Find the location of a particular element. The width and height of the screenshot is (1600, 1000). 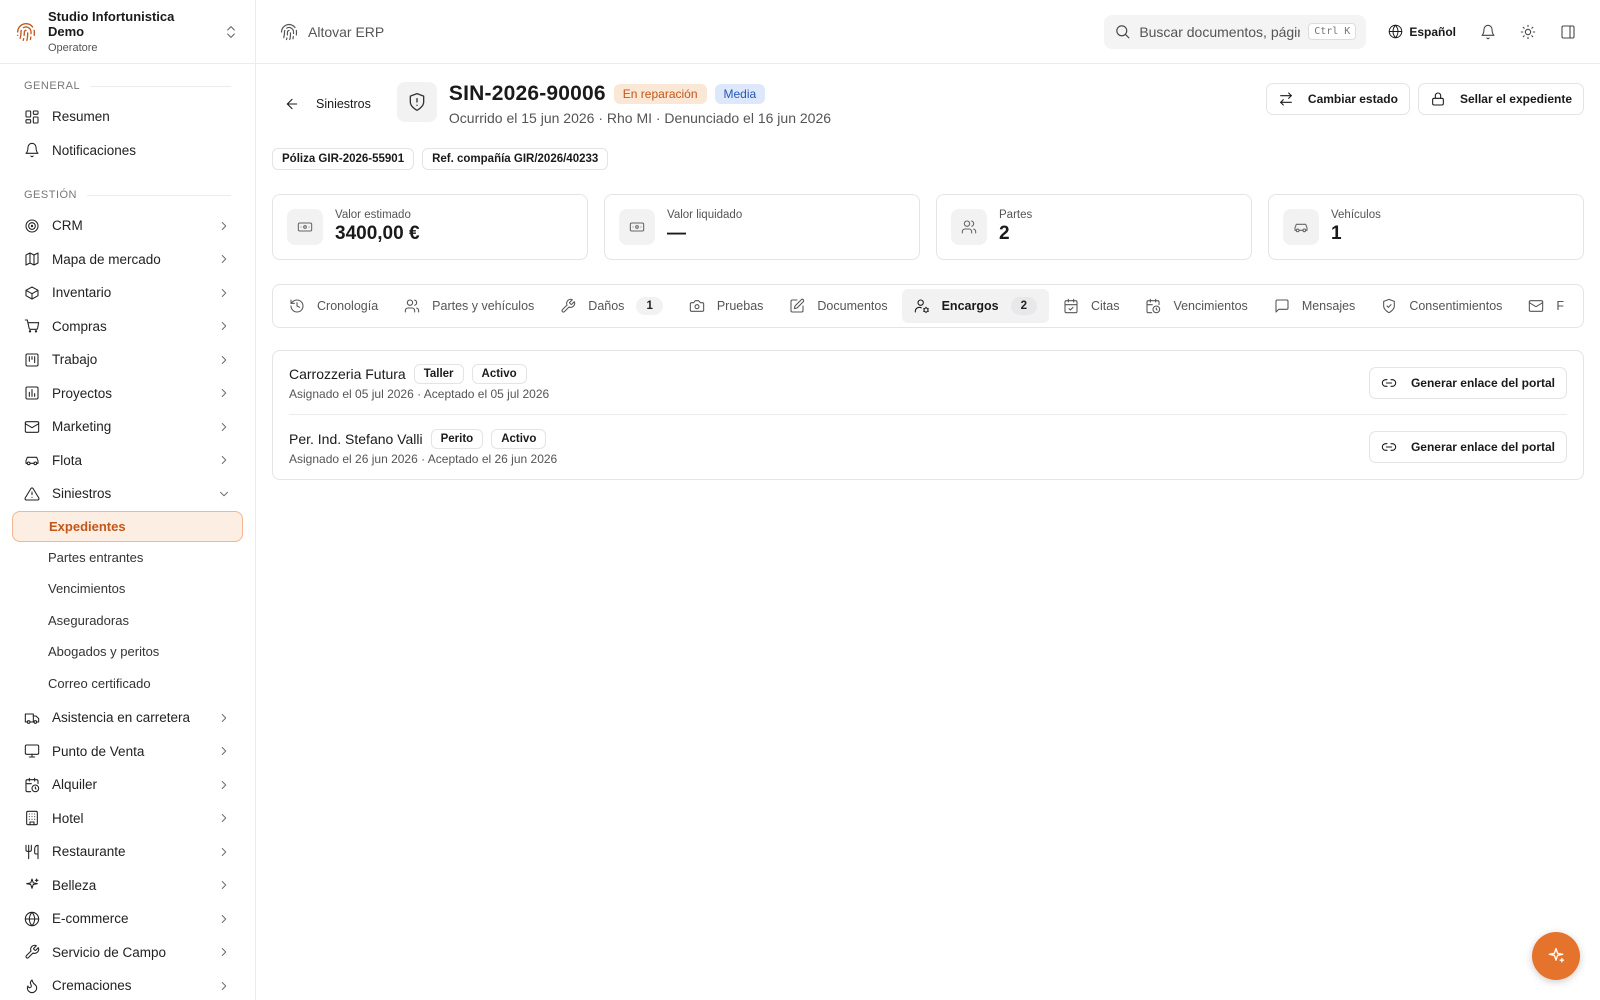

sidebar-item-compras: Compras is located at coordinates (127, 327).